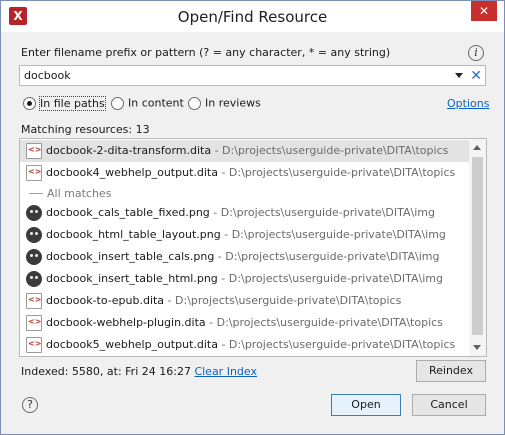 Image resolution: width=505 pixels, height=435 pixels. What do you see at coordinates (156, 103) in the screenshot?
I see `radio-label: In content` at bounding box center [156, 103].